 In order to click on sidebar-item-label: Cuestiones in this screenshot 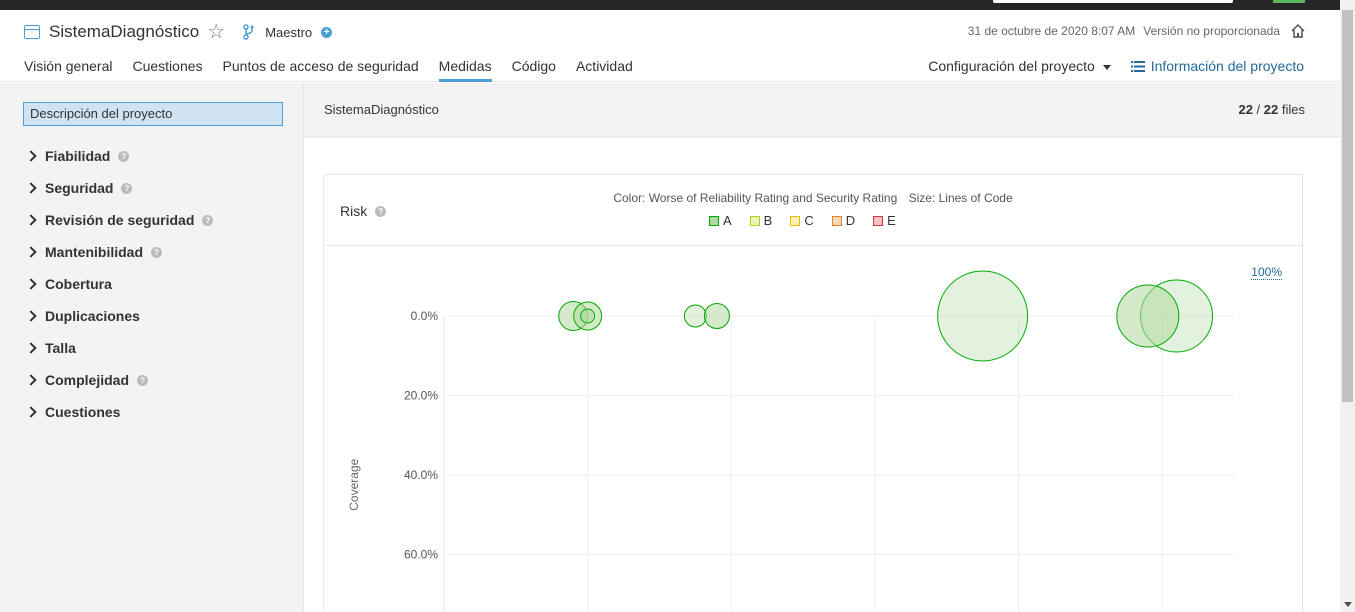, I will do `click(83, 412)`.